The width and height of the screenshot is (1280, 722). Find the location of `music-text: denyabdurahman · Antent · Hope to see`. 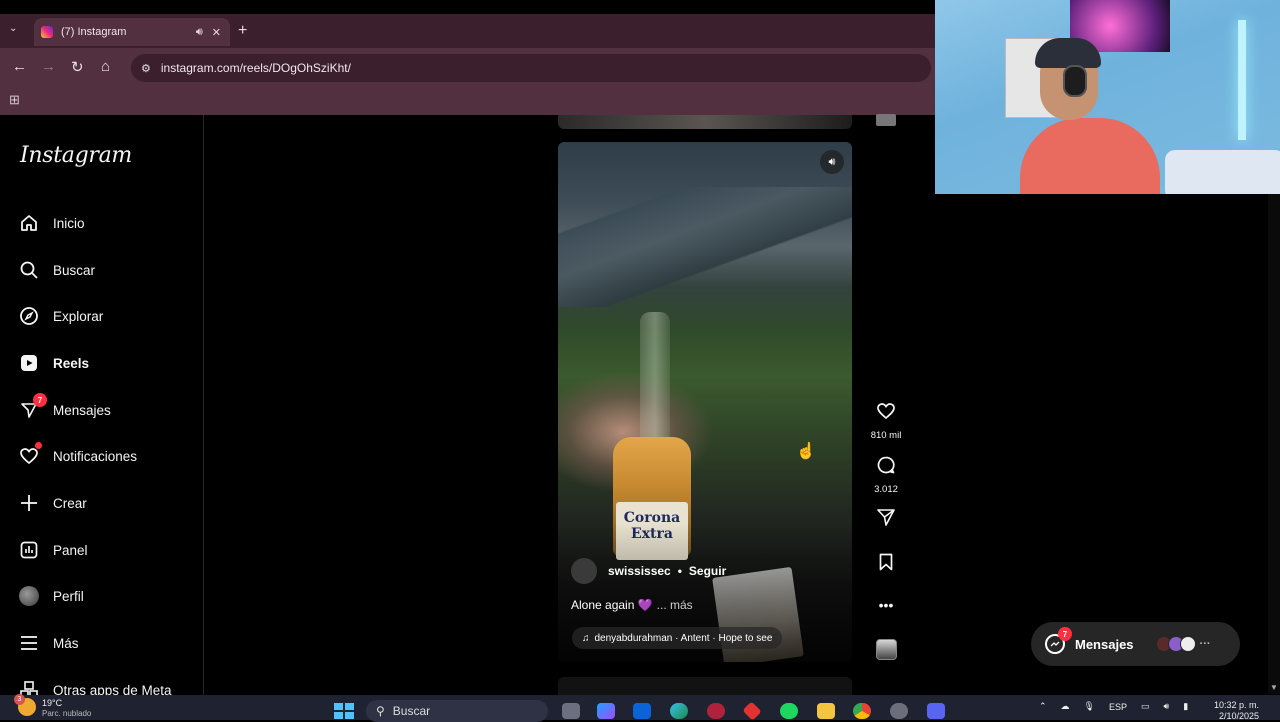

music-text: denyabdurahman · Antent · Hope to see is located at coordinates (683, 638).